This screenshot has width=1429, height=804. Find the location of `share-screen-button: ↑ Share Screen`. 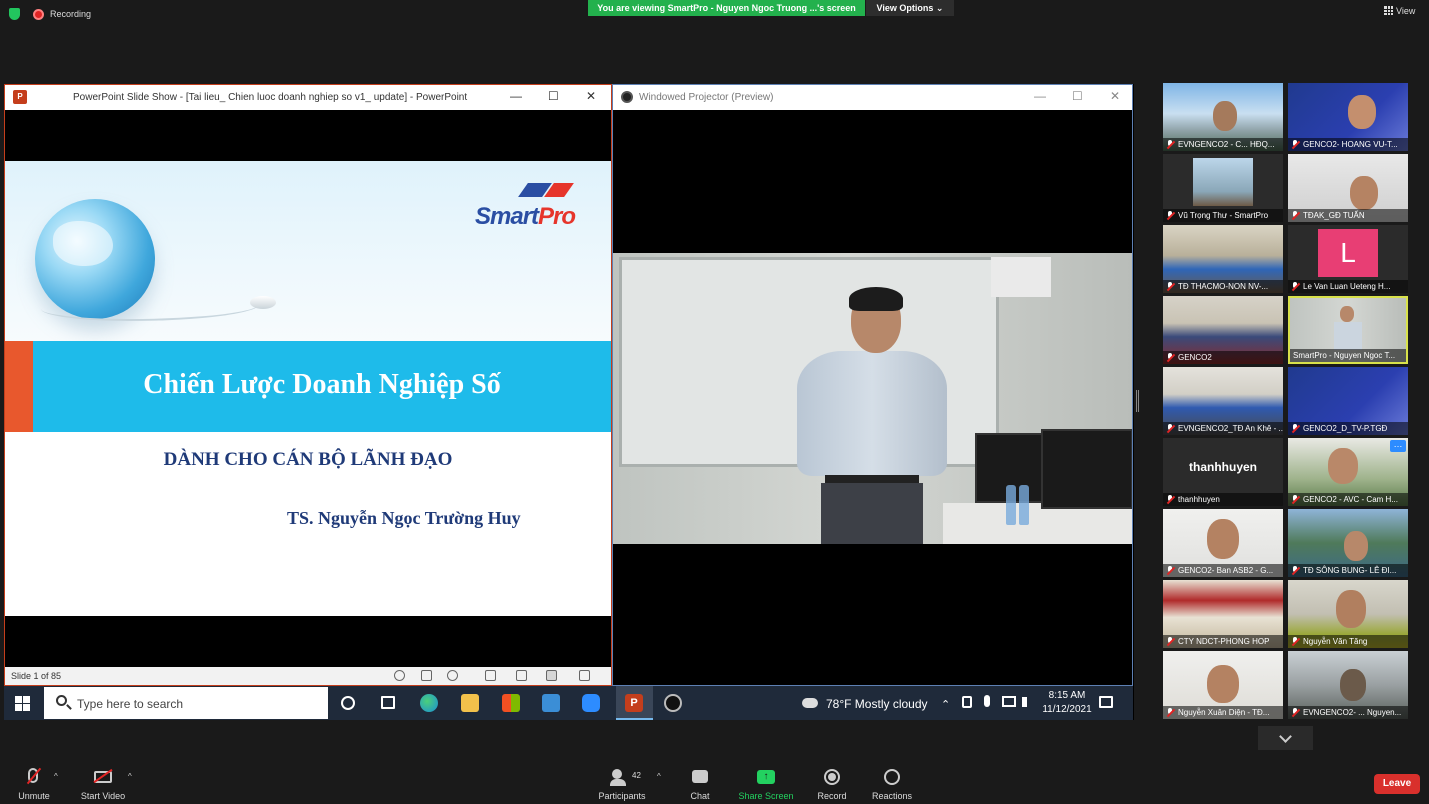

share-screen-button: ↑ Share Screen is located at coordinates (766, 781).